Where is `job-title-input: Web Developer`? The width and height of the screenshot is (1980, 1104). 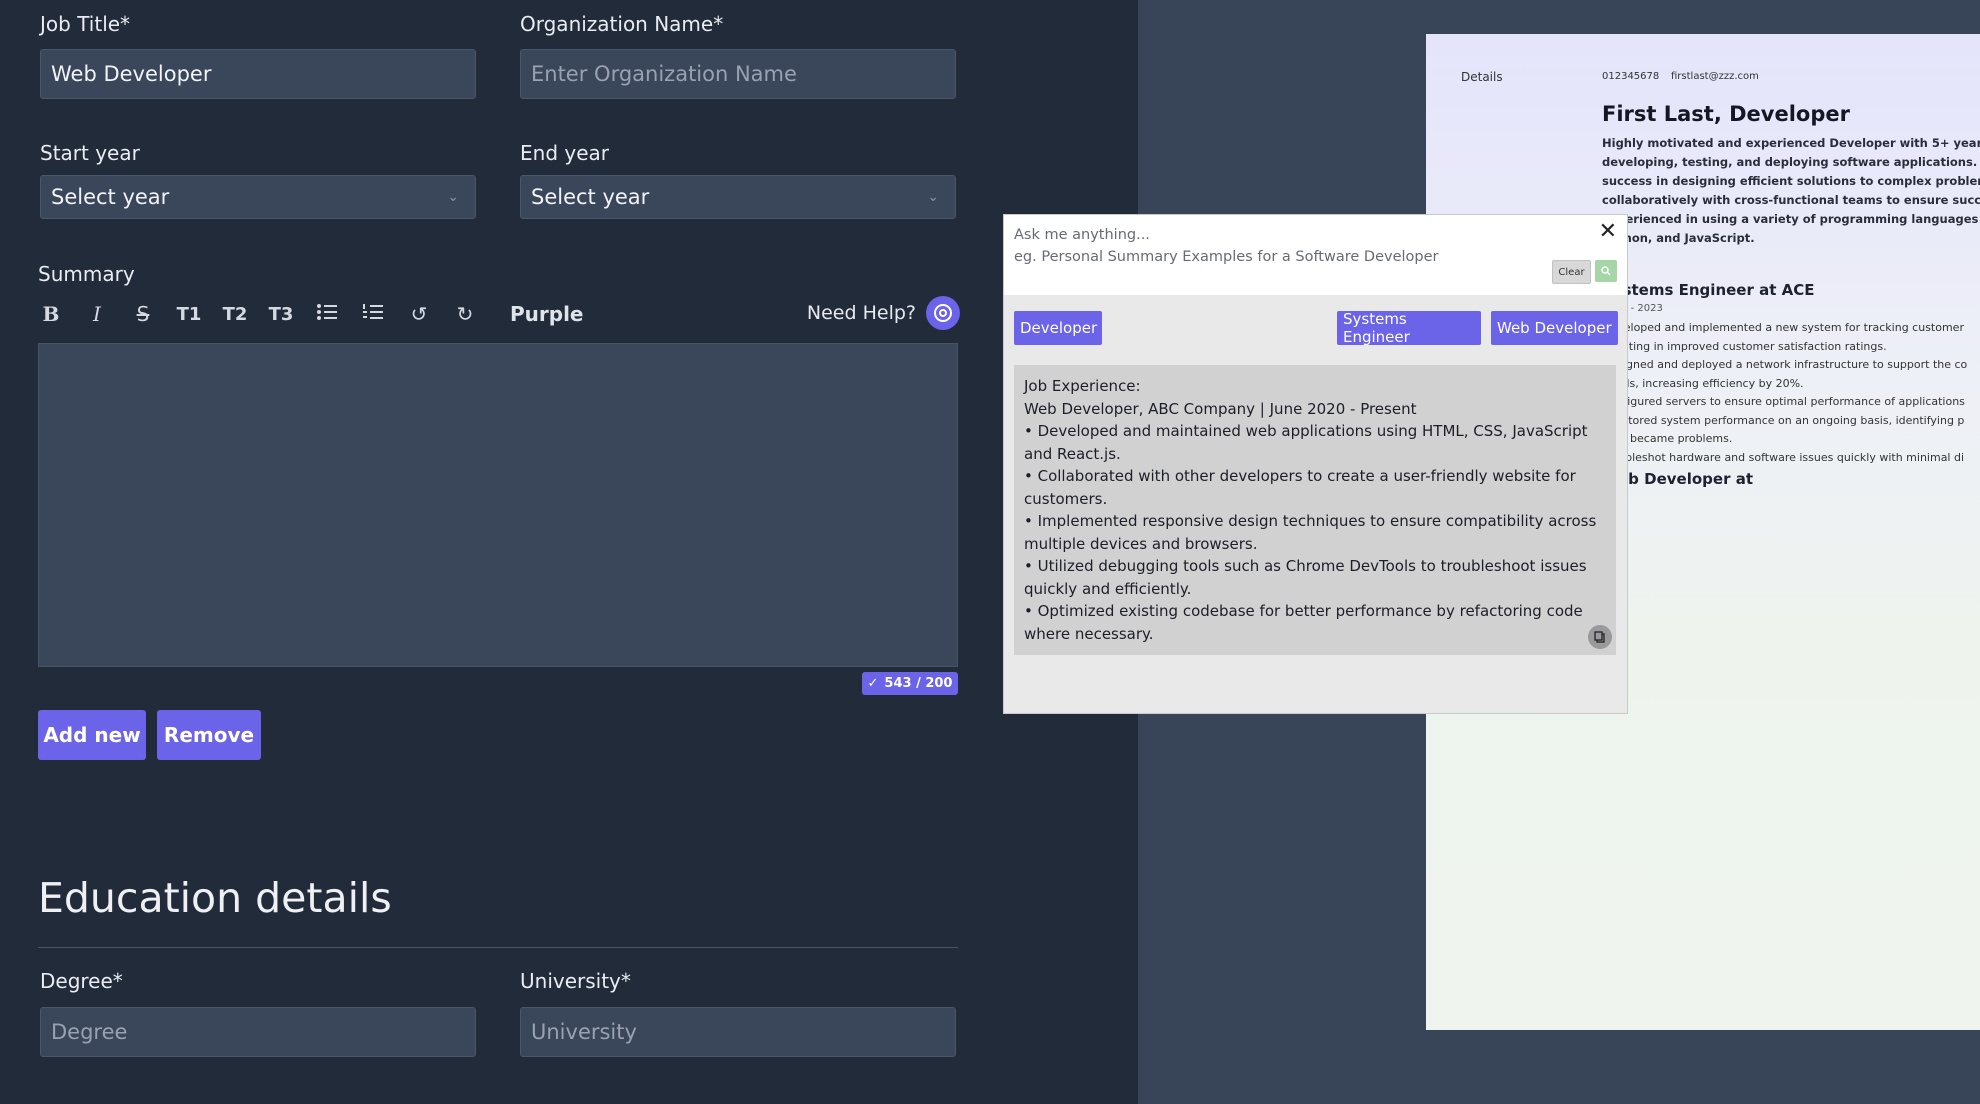
job-title-input: Web Developer is located at coordinates (258, 74).